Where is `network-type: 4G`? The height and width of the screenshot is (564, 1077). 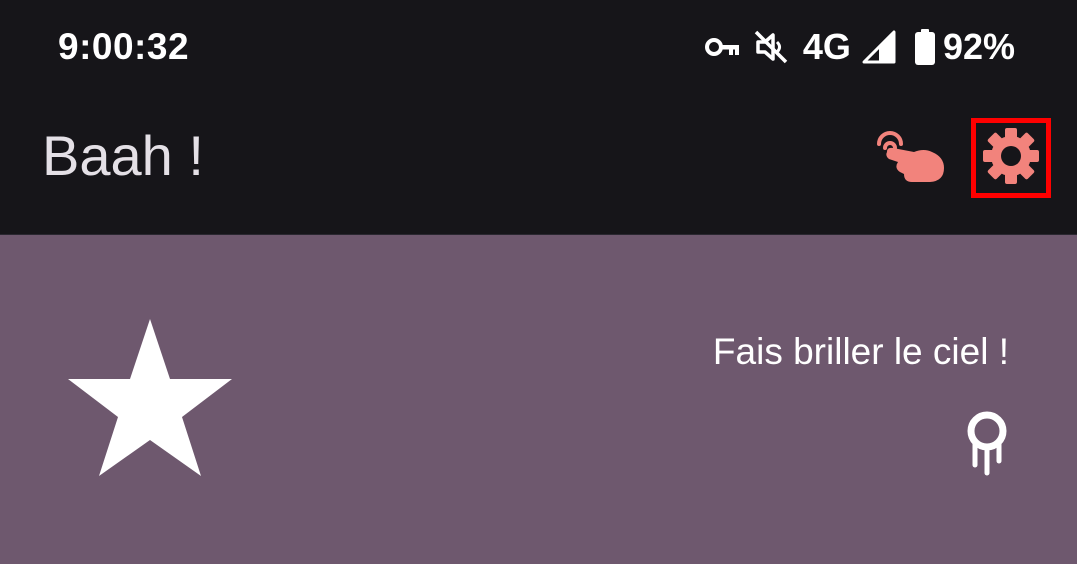
network-type: 4G is located at coordinates (826, 46).